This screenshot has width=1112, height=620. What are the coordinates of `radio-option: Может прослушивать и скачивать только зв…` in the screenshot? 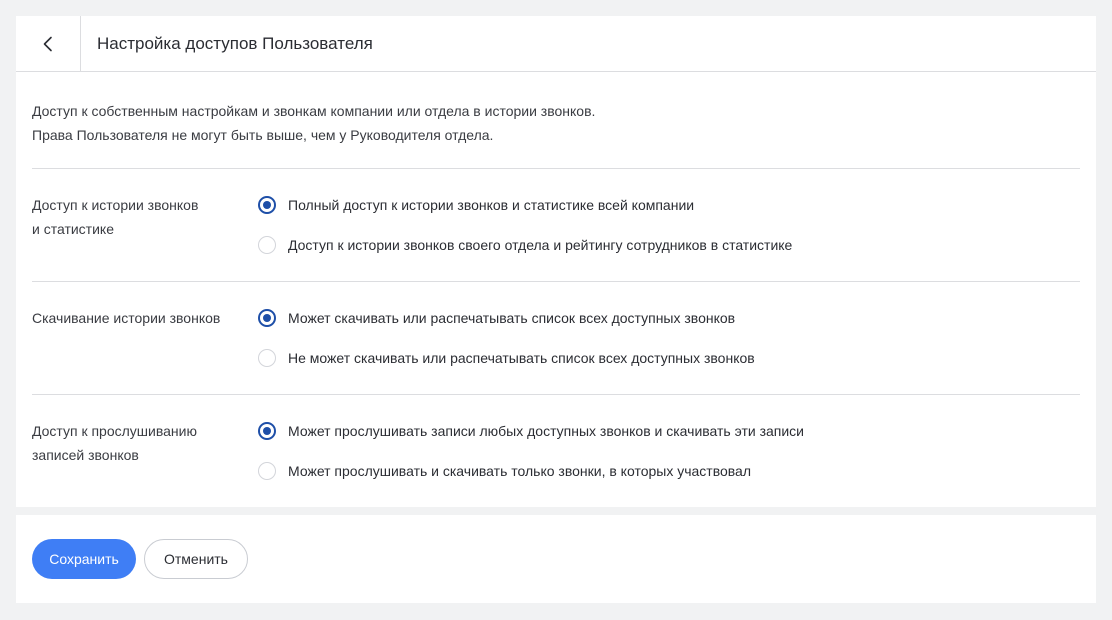 It's located at (504, 471).